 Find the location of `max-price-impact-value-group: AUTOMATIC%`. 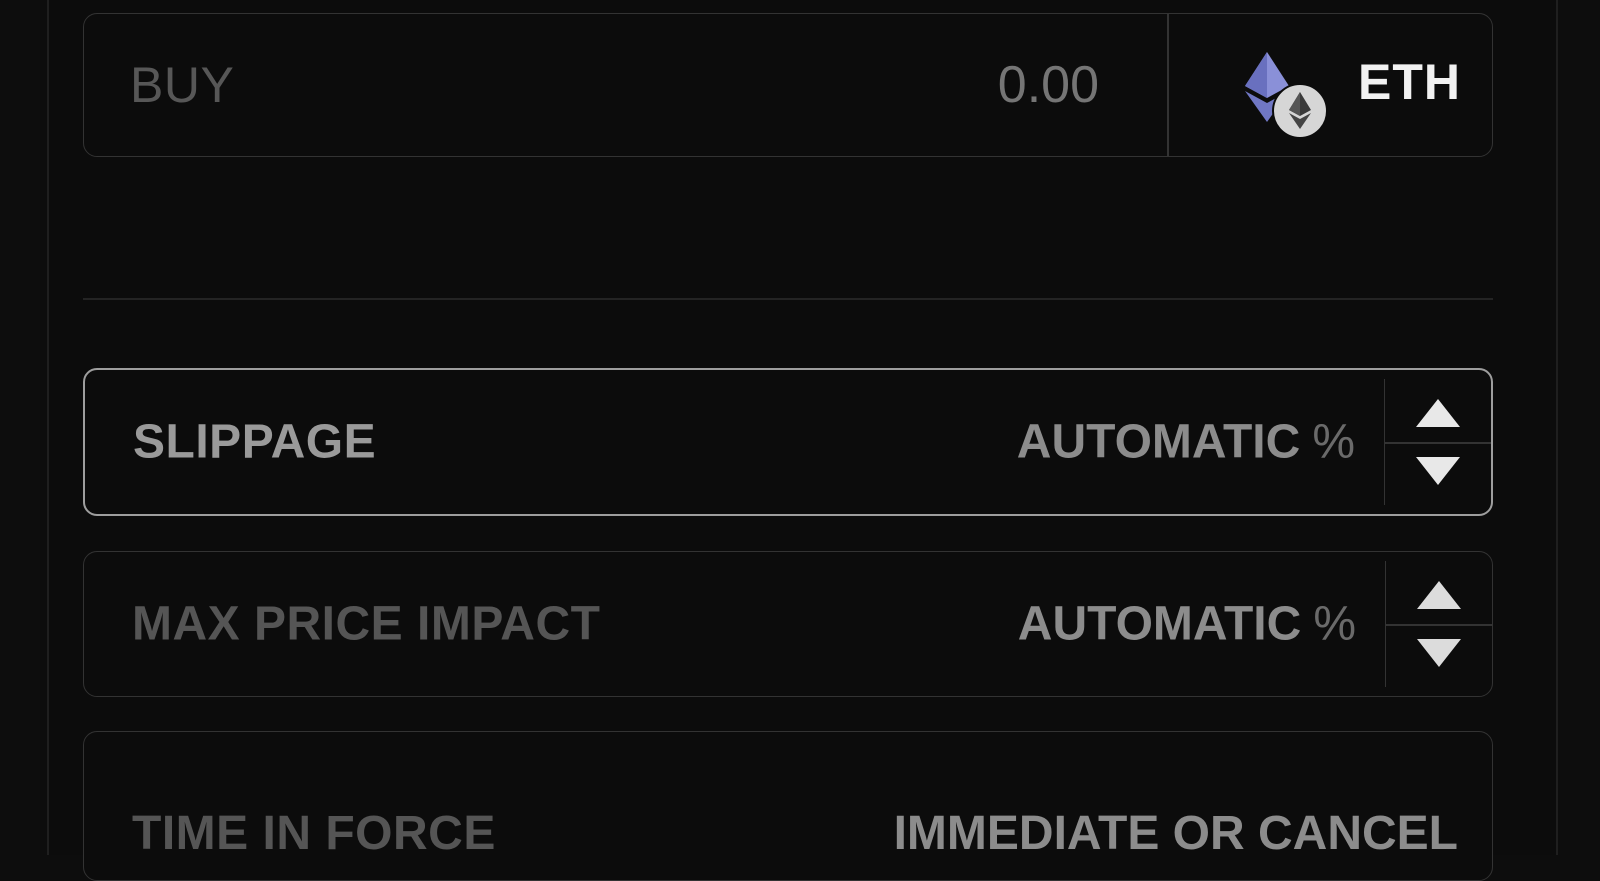

max-price-impact-value-group: AUTOMATIC% is located at coordinates (1187, 624).